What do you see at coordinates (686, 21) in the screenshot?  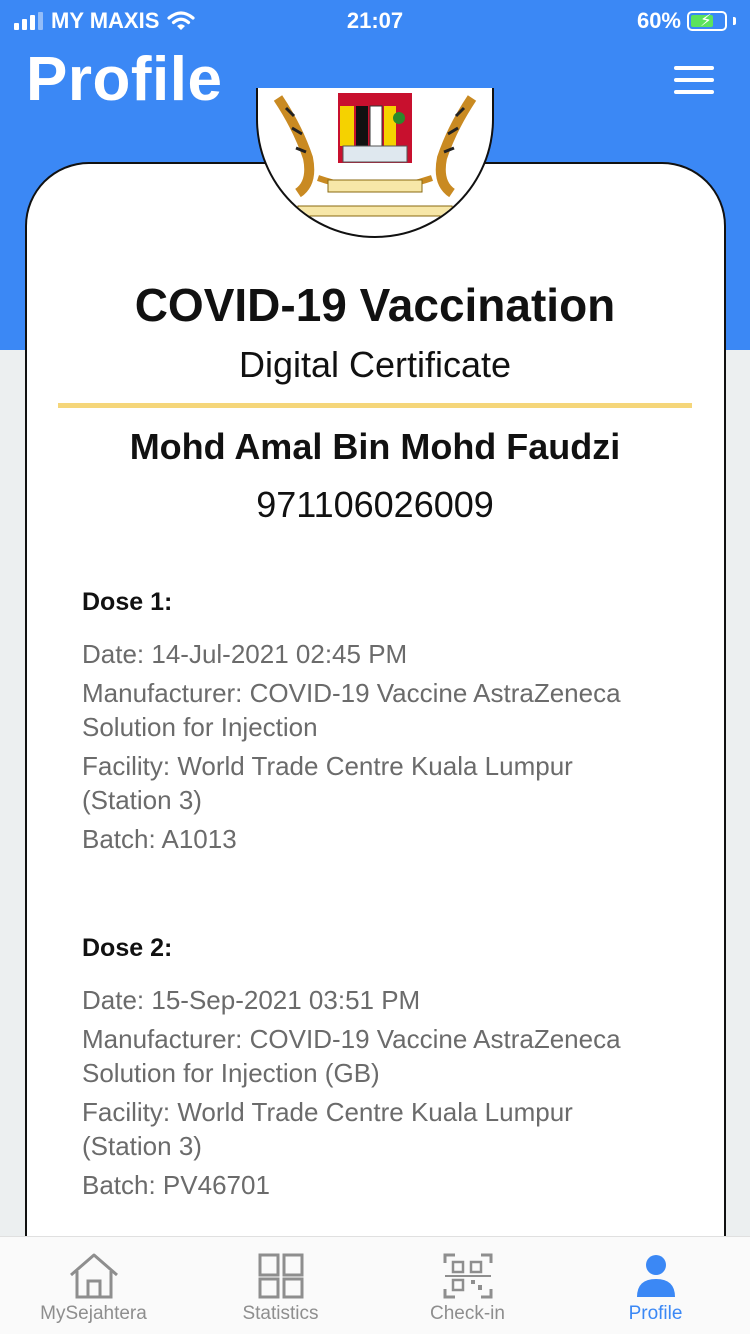 I see `status-right: 60% ⚡` at bounding box center [686, 21].